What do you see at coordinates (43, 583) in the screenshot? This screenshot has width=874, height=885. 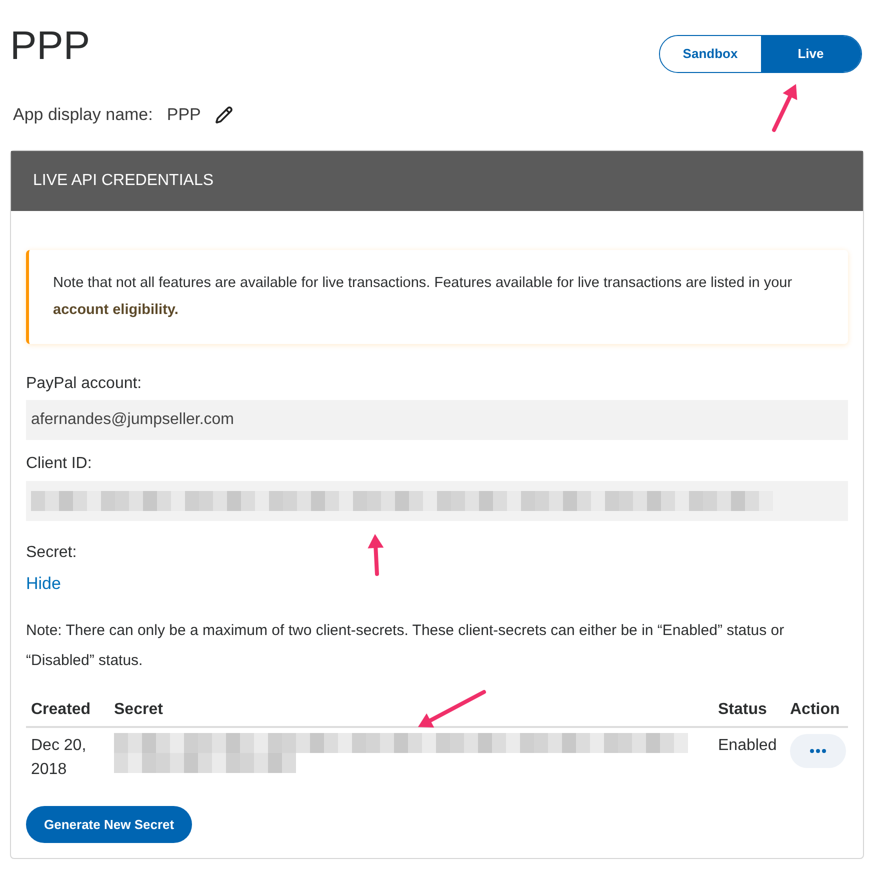 I see `hide-link: Hide` at bounding box center [43, 583].